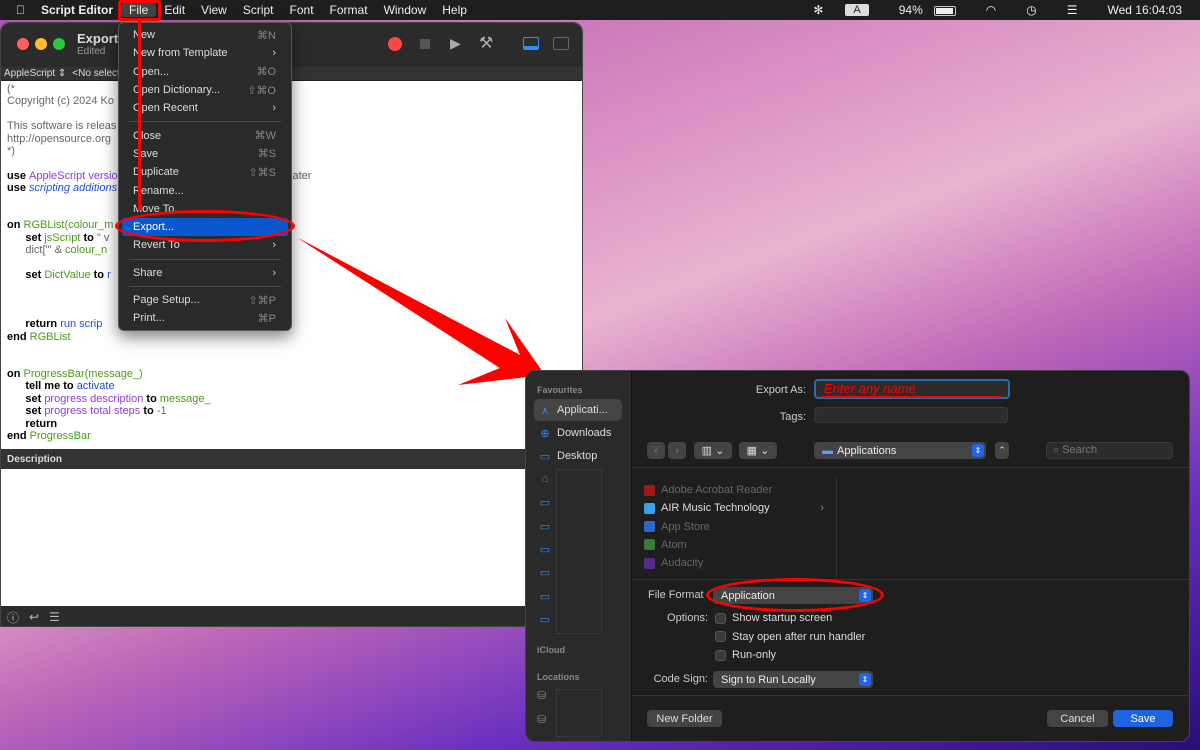  What do you see at coordinates (780, 390) in the screenshot?
I see `export-as-label: Export As:` at bounding box center [780, 390].